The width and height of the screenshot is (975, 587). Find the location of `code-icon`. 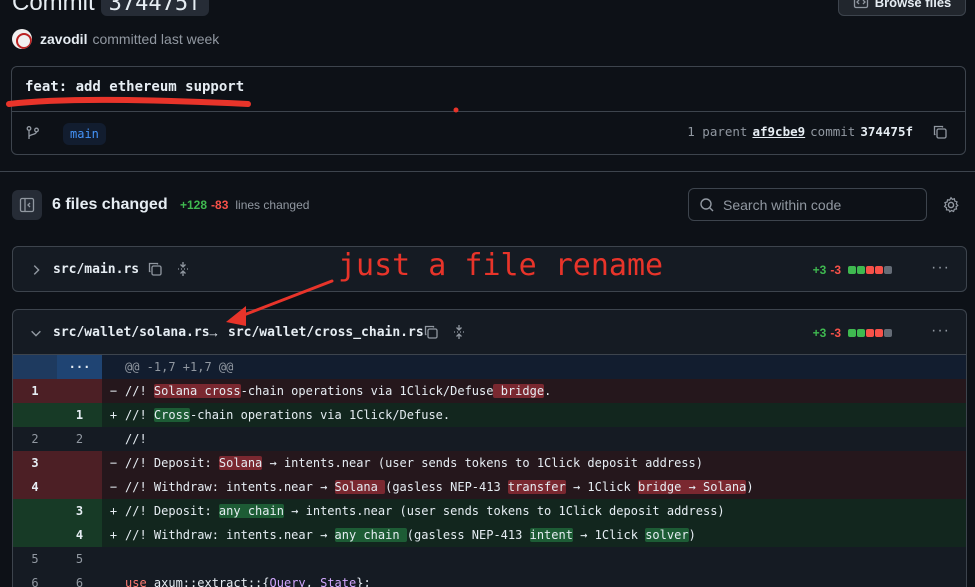

code-icon is located at coordinates (860, 4).